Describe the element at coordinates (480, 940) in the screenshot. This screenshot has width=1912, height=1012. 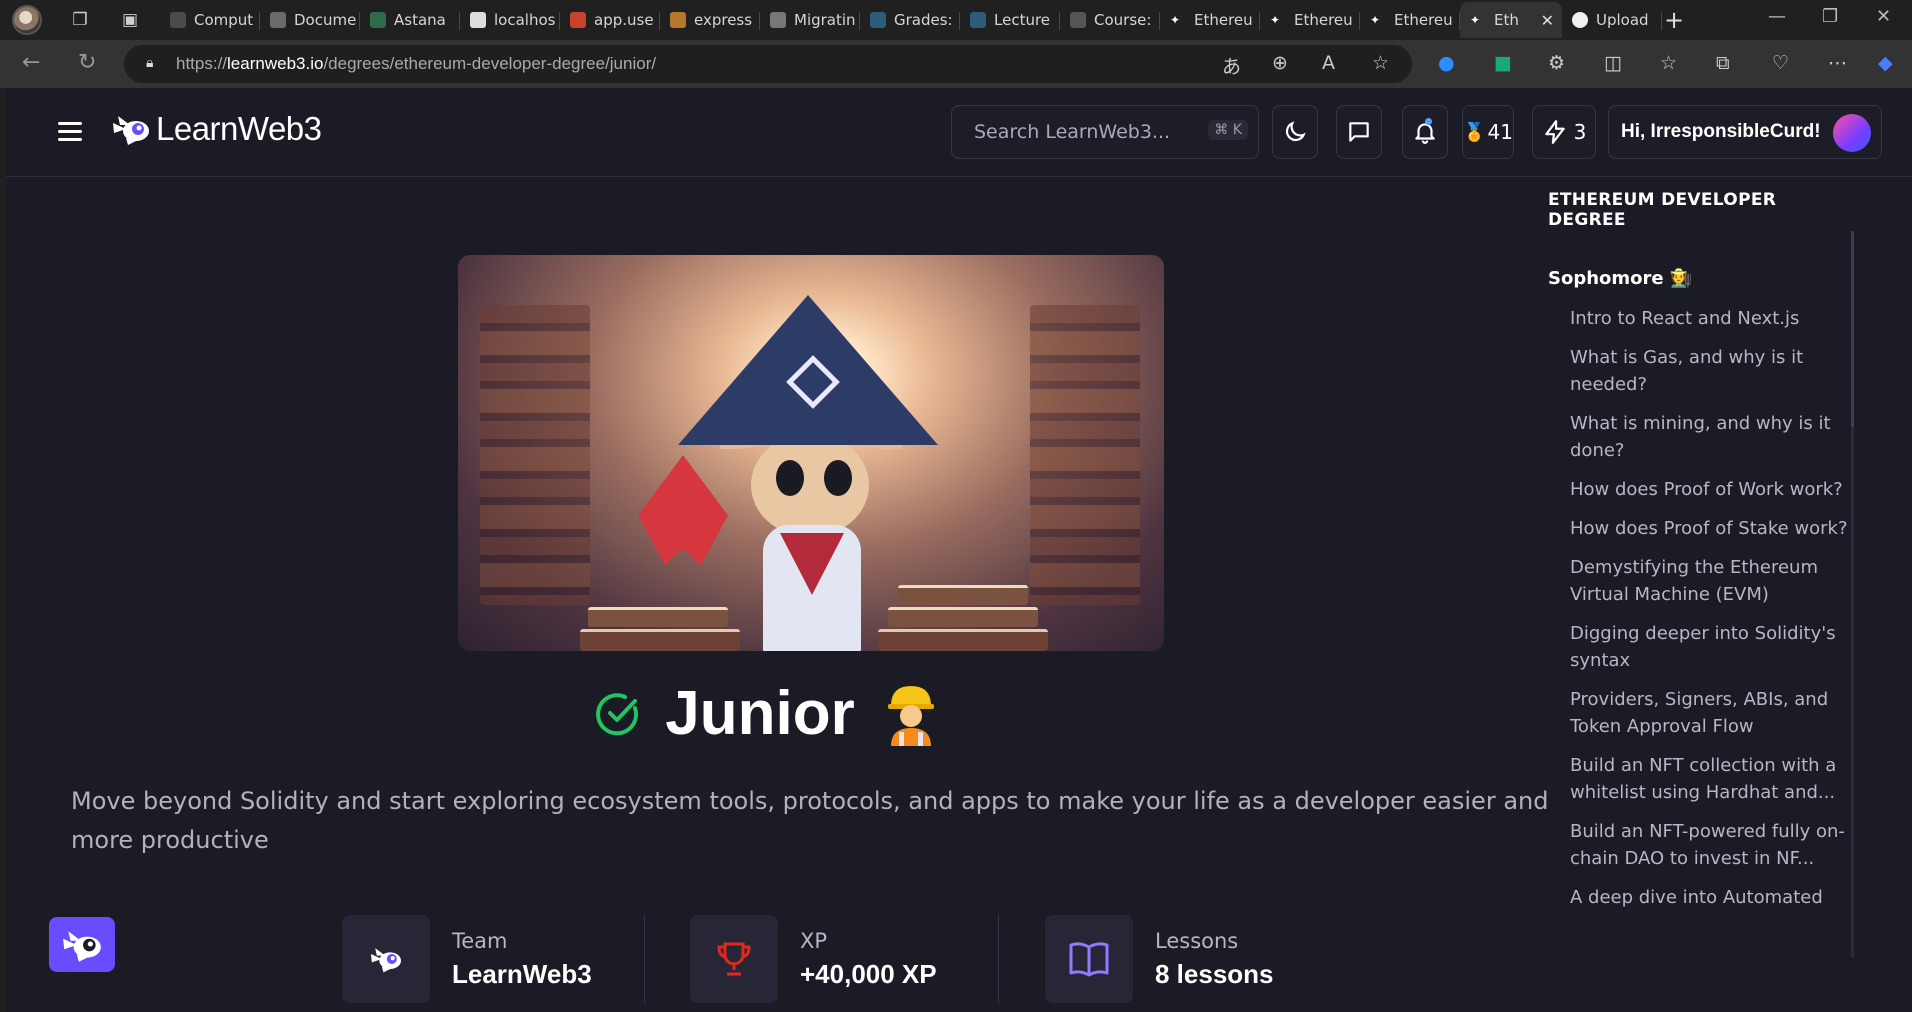
I see `stat-team-label: Team` at that location.